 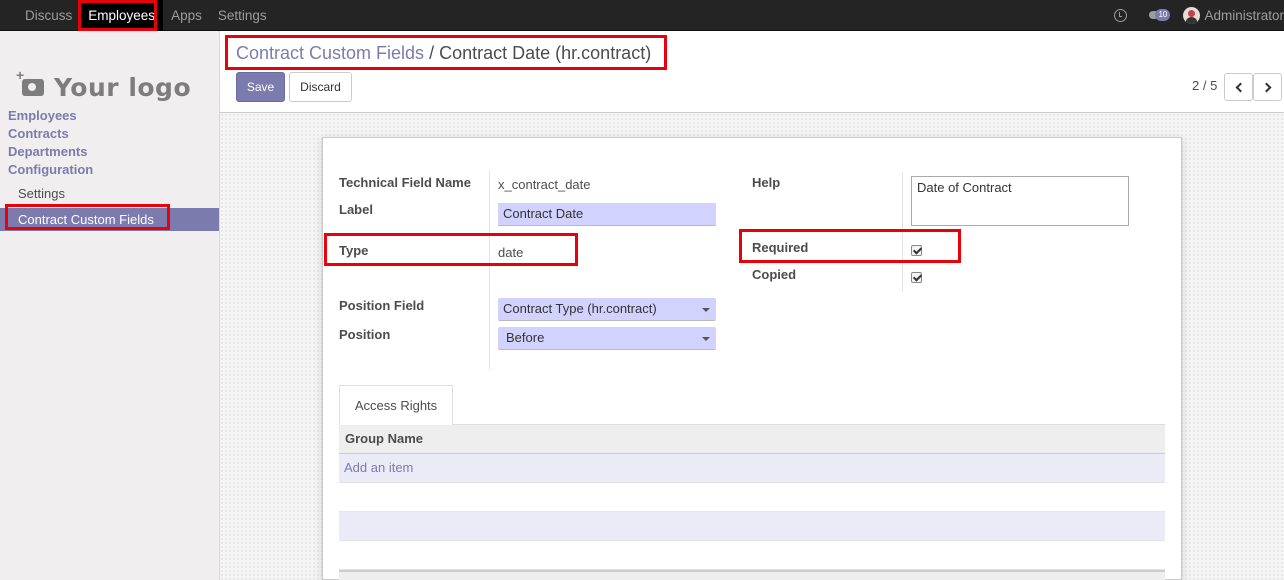 I want to click on discard-button: Discard, so click(x=320, y=87).